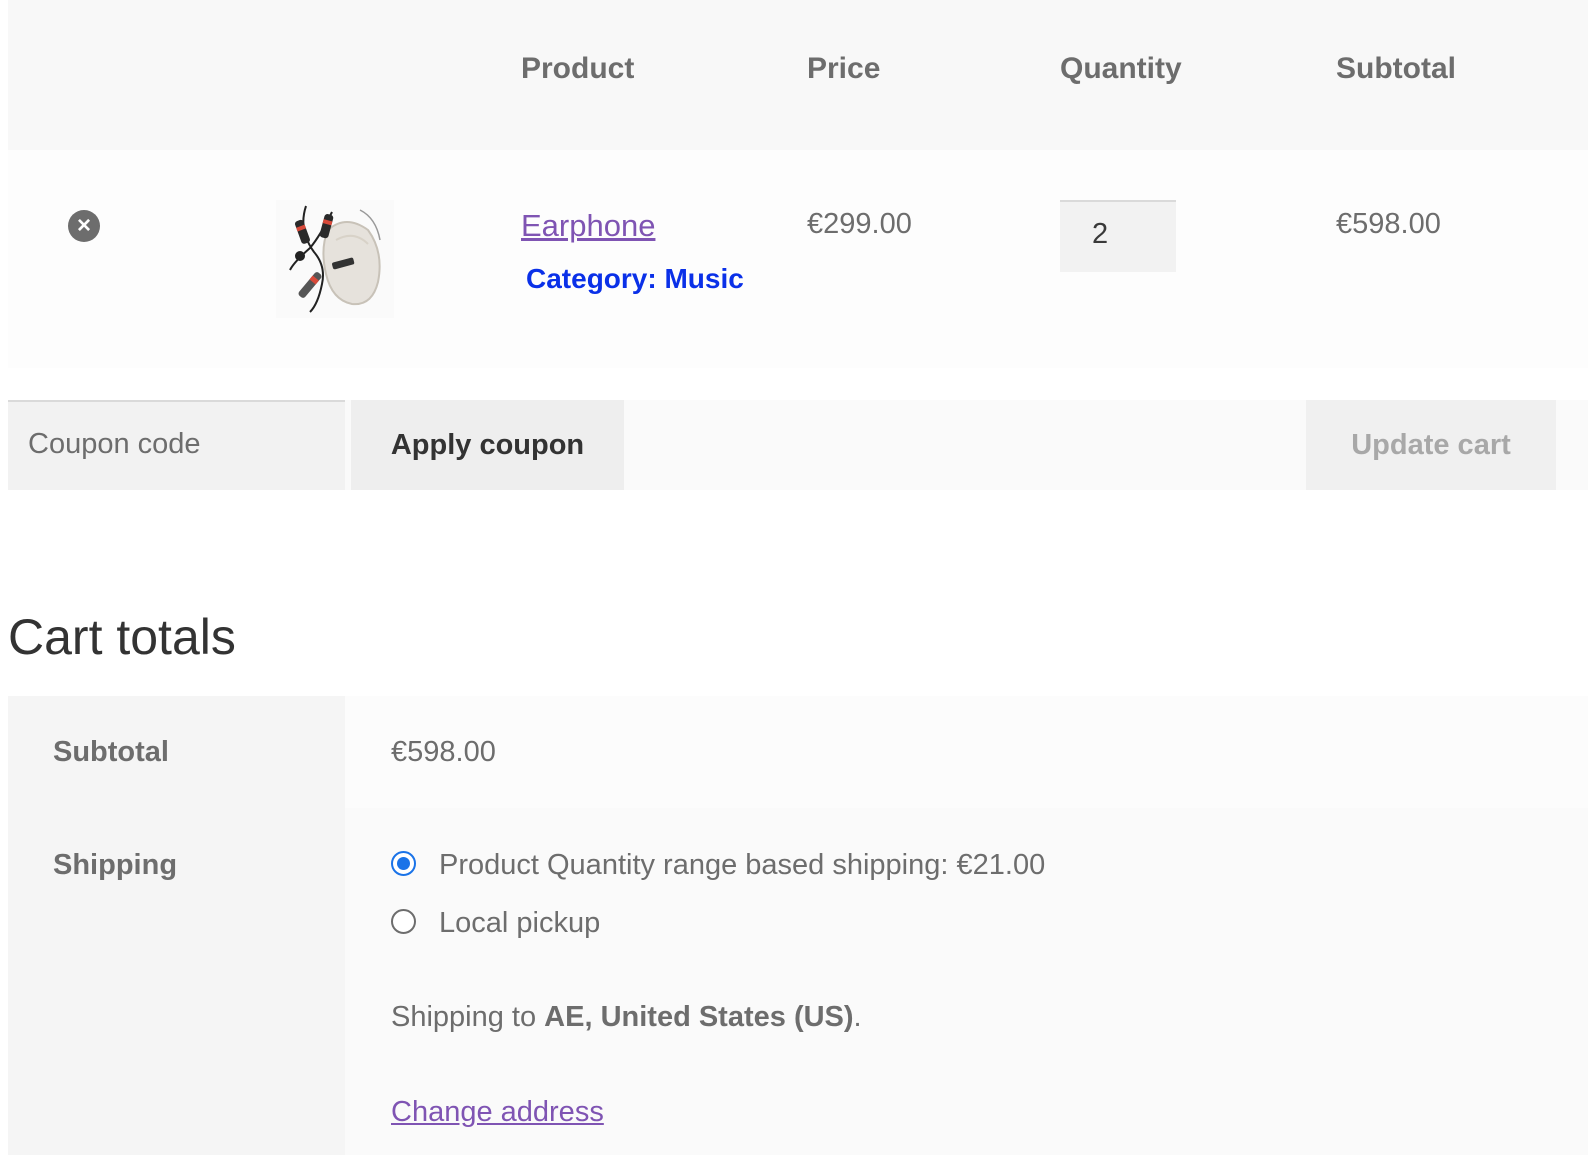  I want to click on header-subtotal: Subtotal, so click(1396, 68).